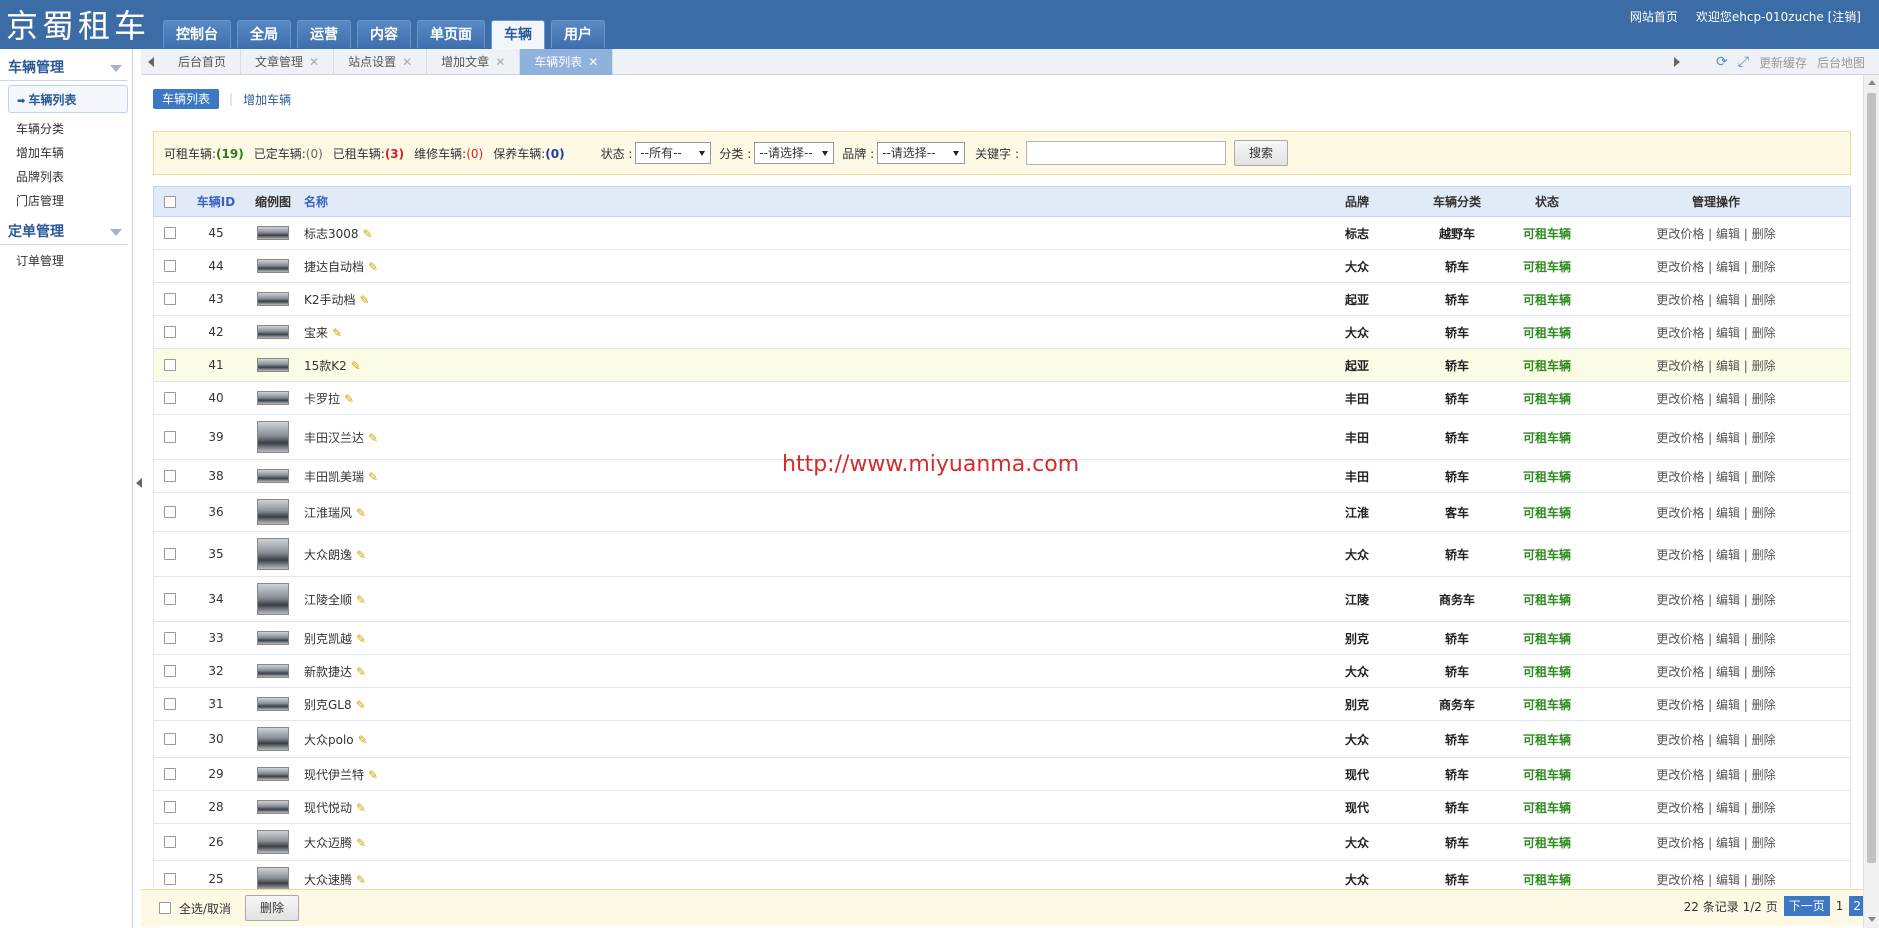 The width and height of the screenshot is (1879, 928). What do you see at coordinates (324, 34) in the screenshot?
I see `nav-tab-operations: 运营` at bounding box center [324, 34].